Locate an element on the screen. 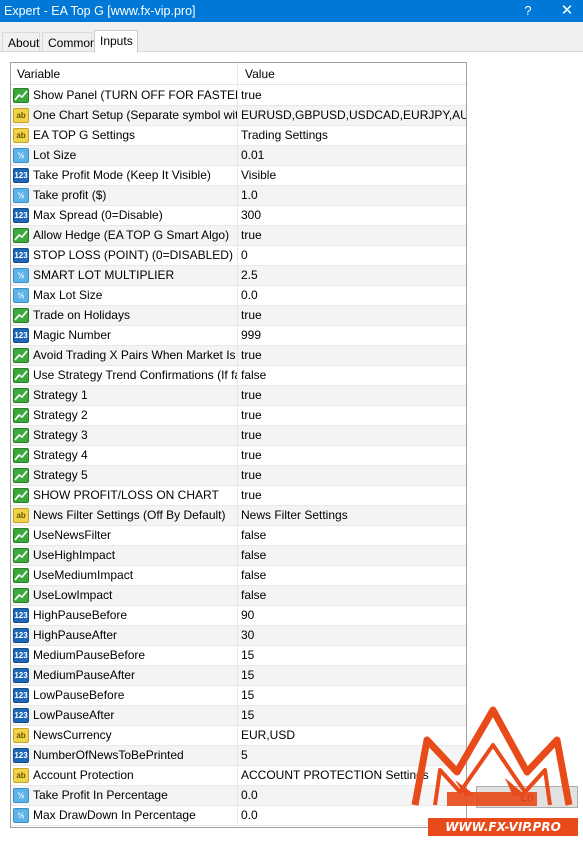 The image size is (583, 847). value-cell: 2.5 is located at coordinates (352, 275).